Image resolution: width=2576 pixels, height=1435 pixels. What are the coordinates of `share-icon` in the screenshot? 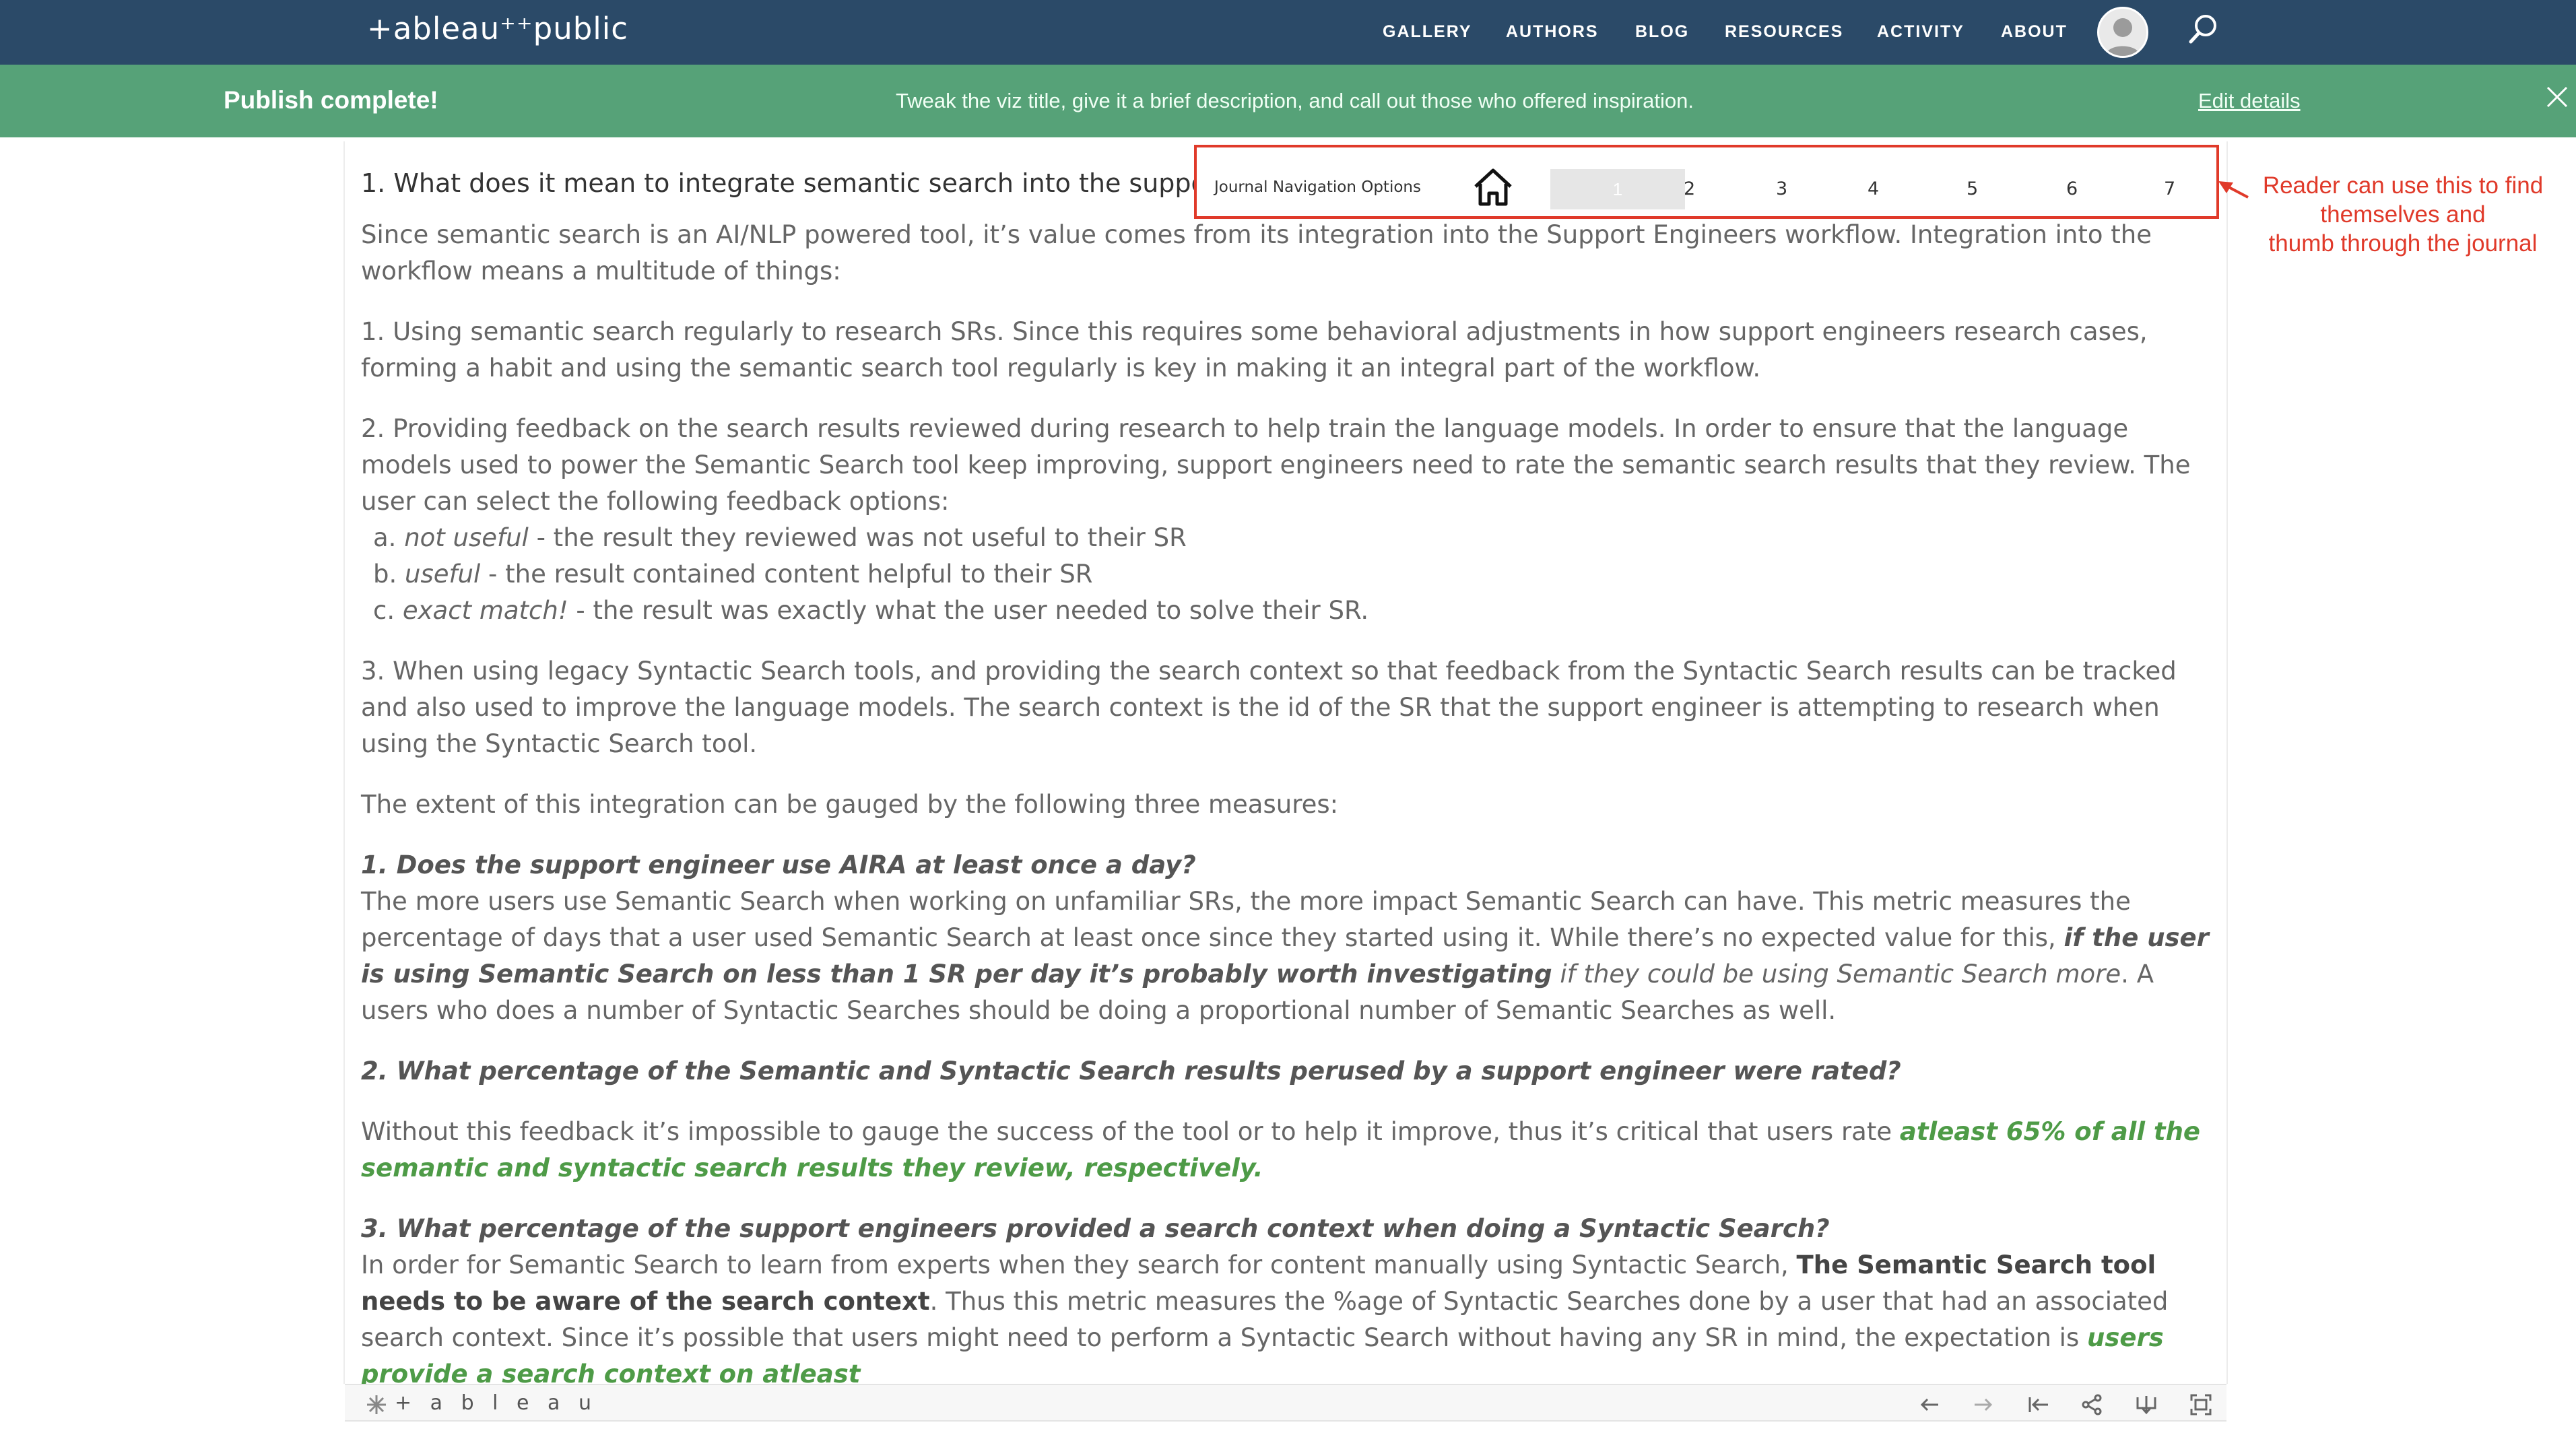 It's located at (2091, 1404).